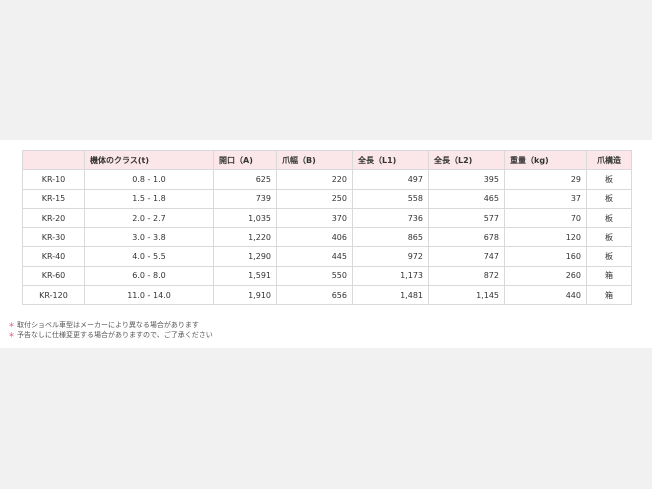 The image size is (652, 489). I want to click on cell-claw-width: 370, so click(314, 218).